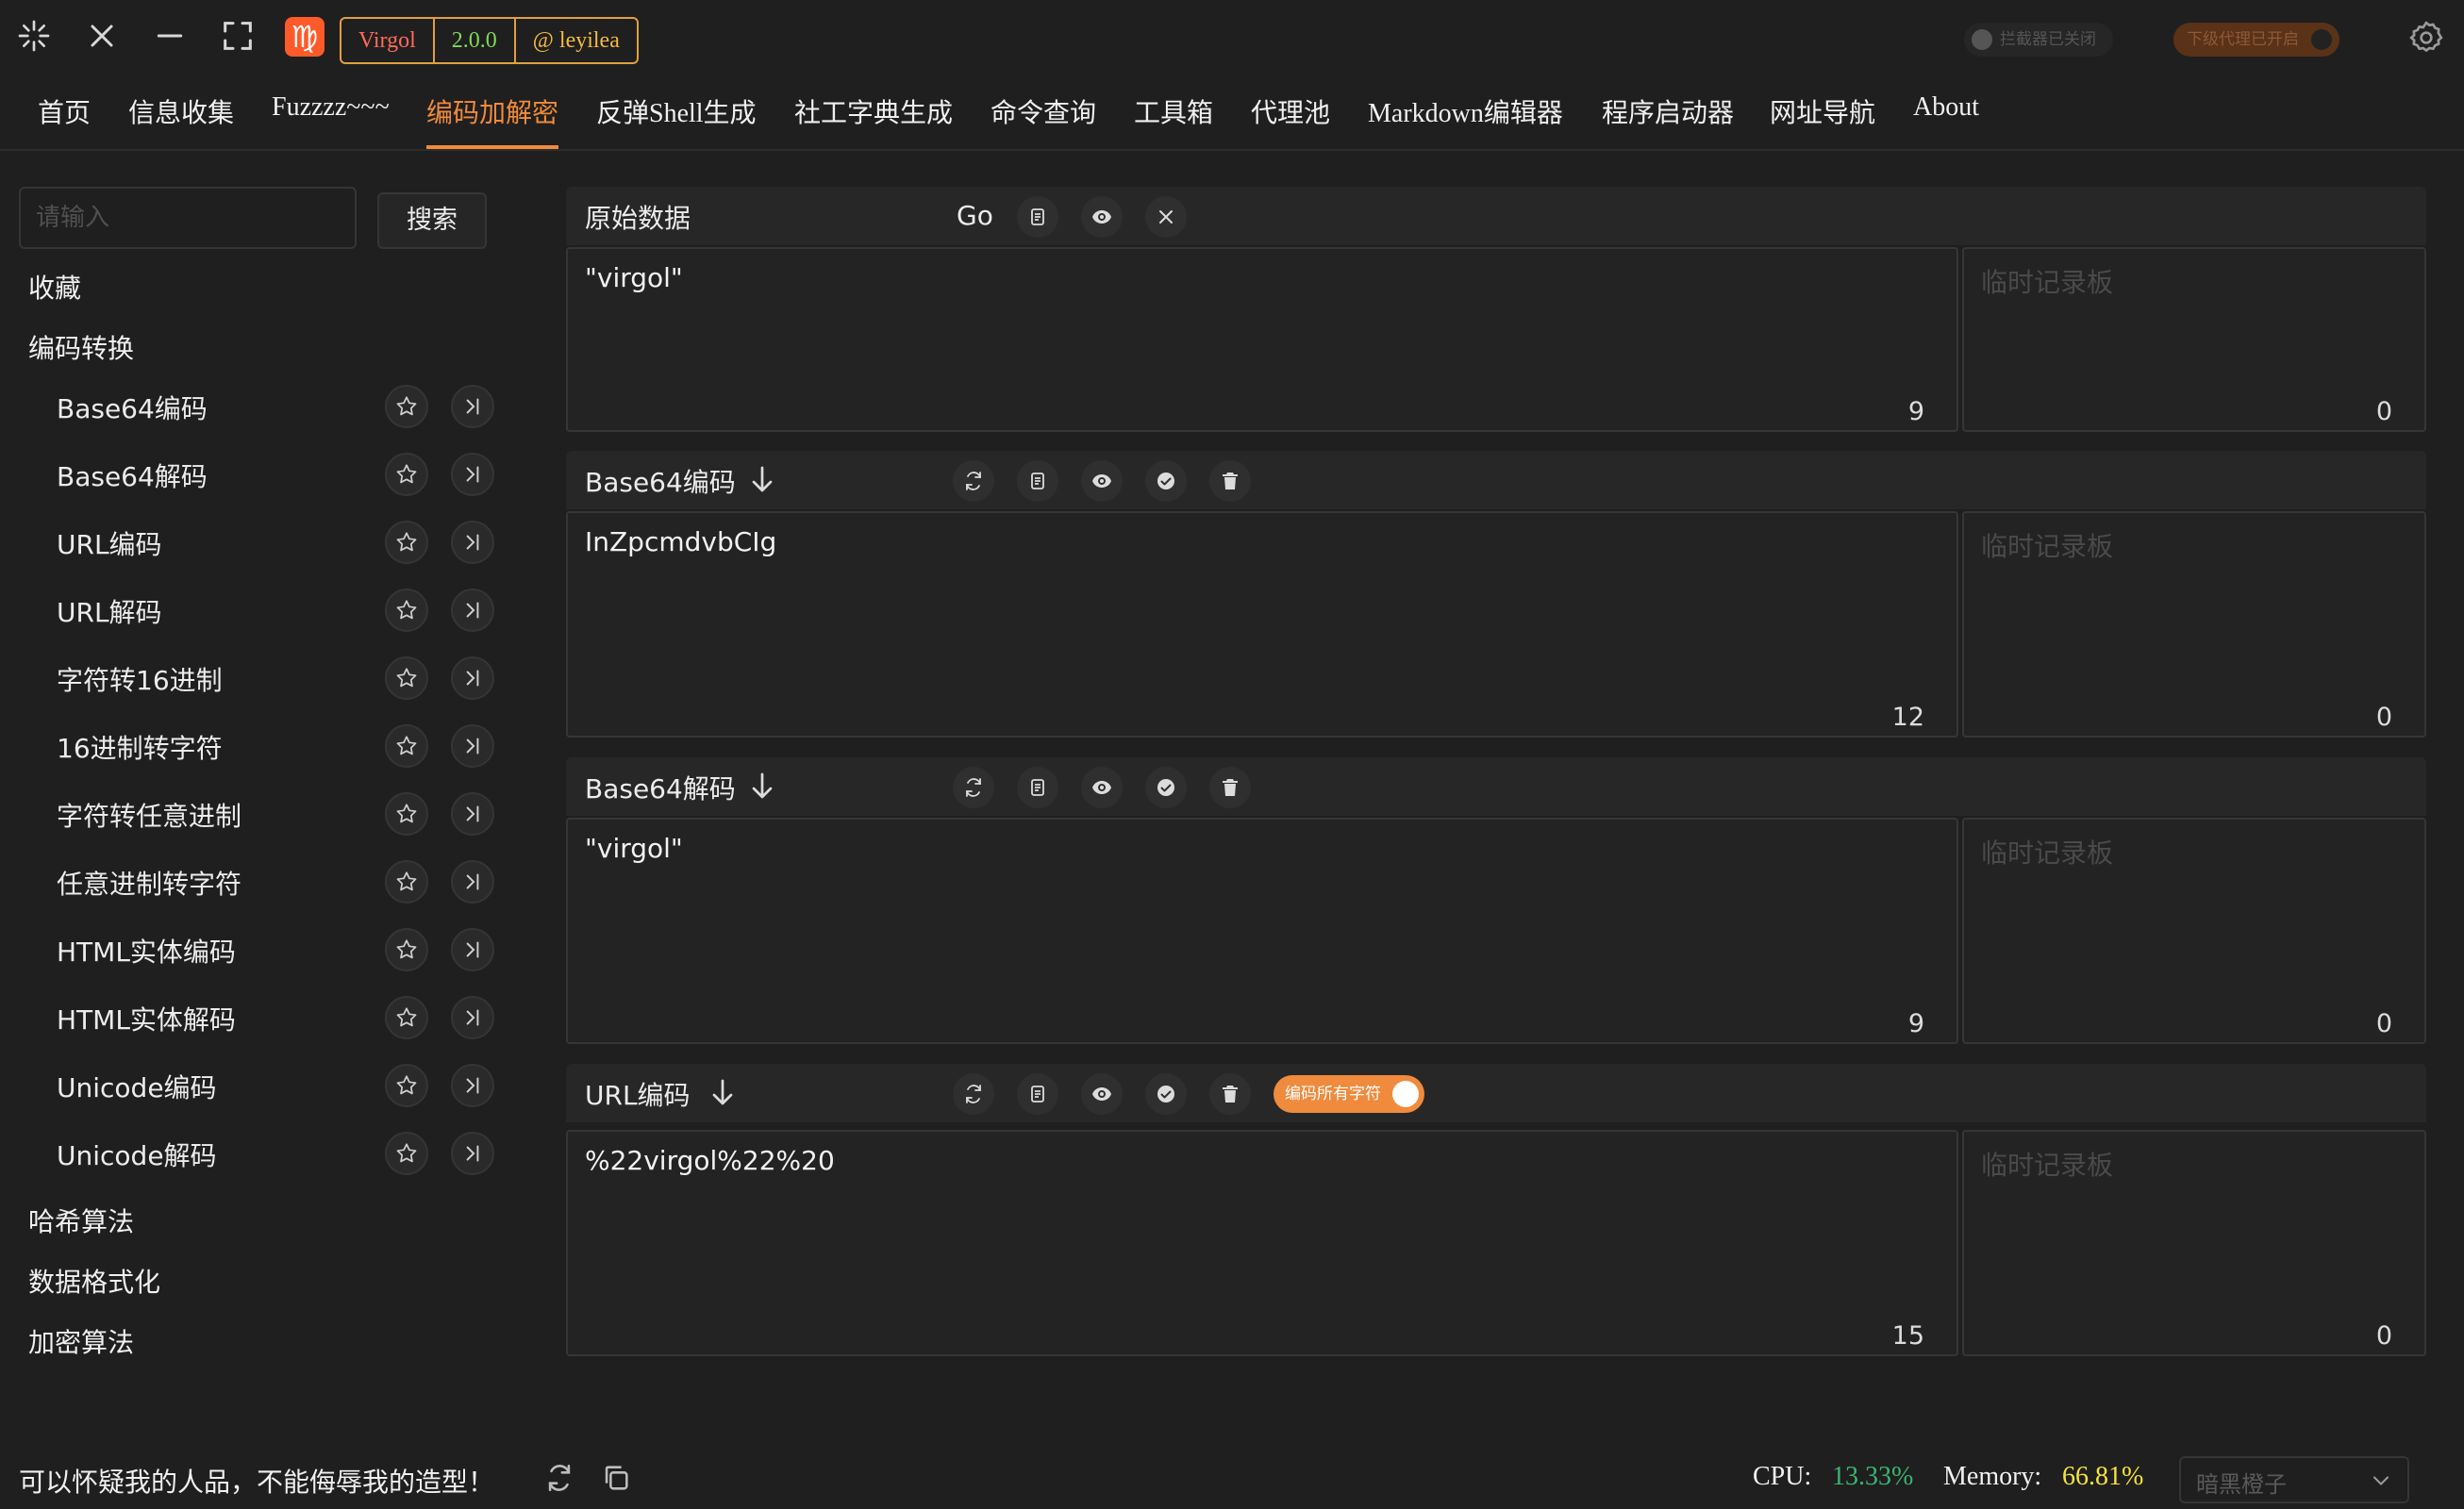  I want to click on sidebar-item-unicode-encode: Unicode编码, so click(255, 1088).